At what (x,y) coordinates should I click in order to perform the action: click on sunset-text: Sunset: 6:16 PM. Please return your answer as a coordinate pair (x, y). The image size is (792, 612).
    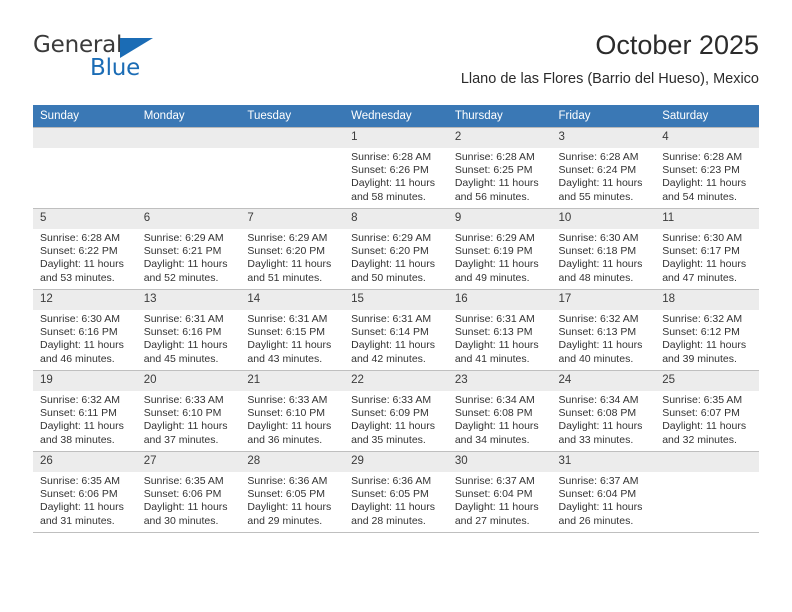
    Looking at the image, I should click on (182, 332).